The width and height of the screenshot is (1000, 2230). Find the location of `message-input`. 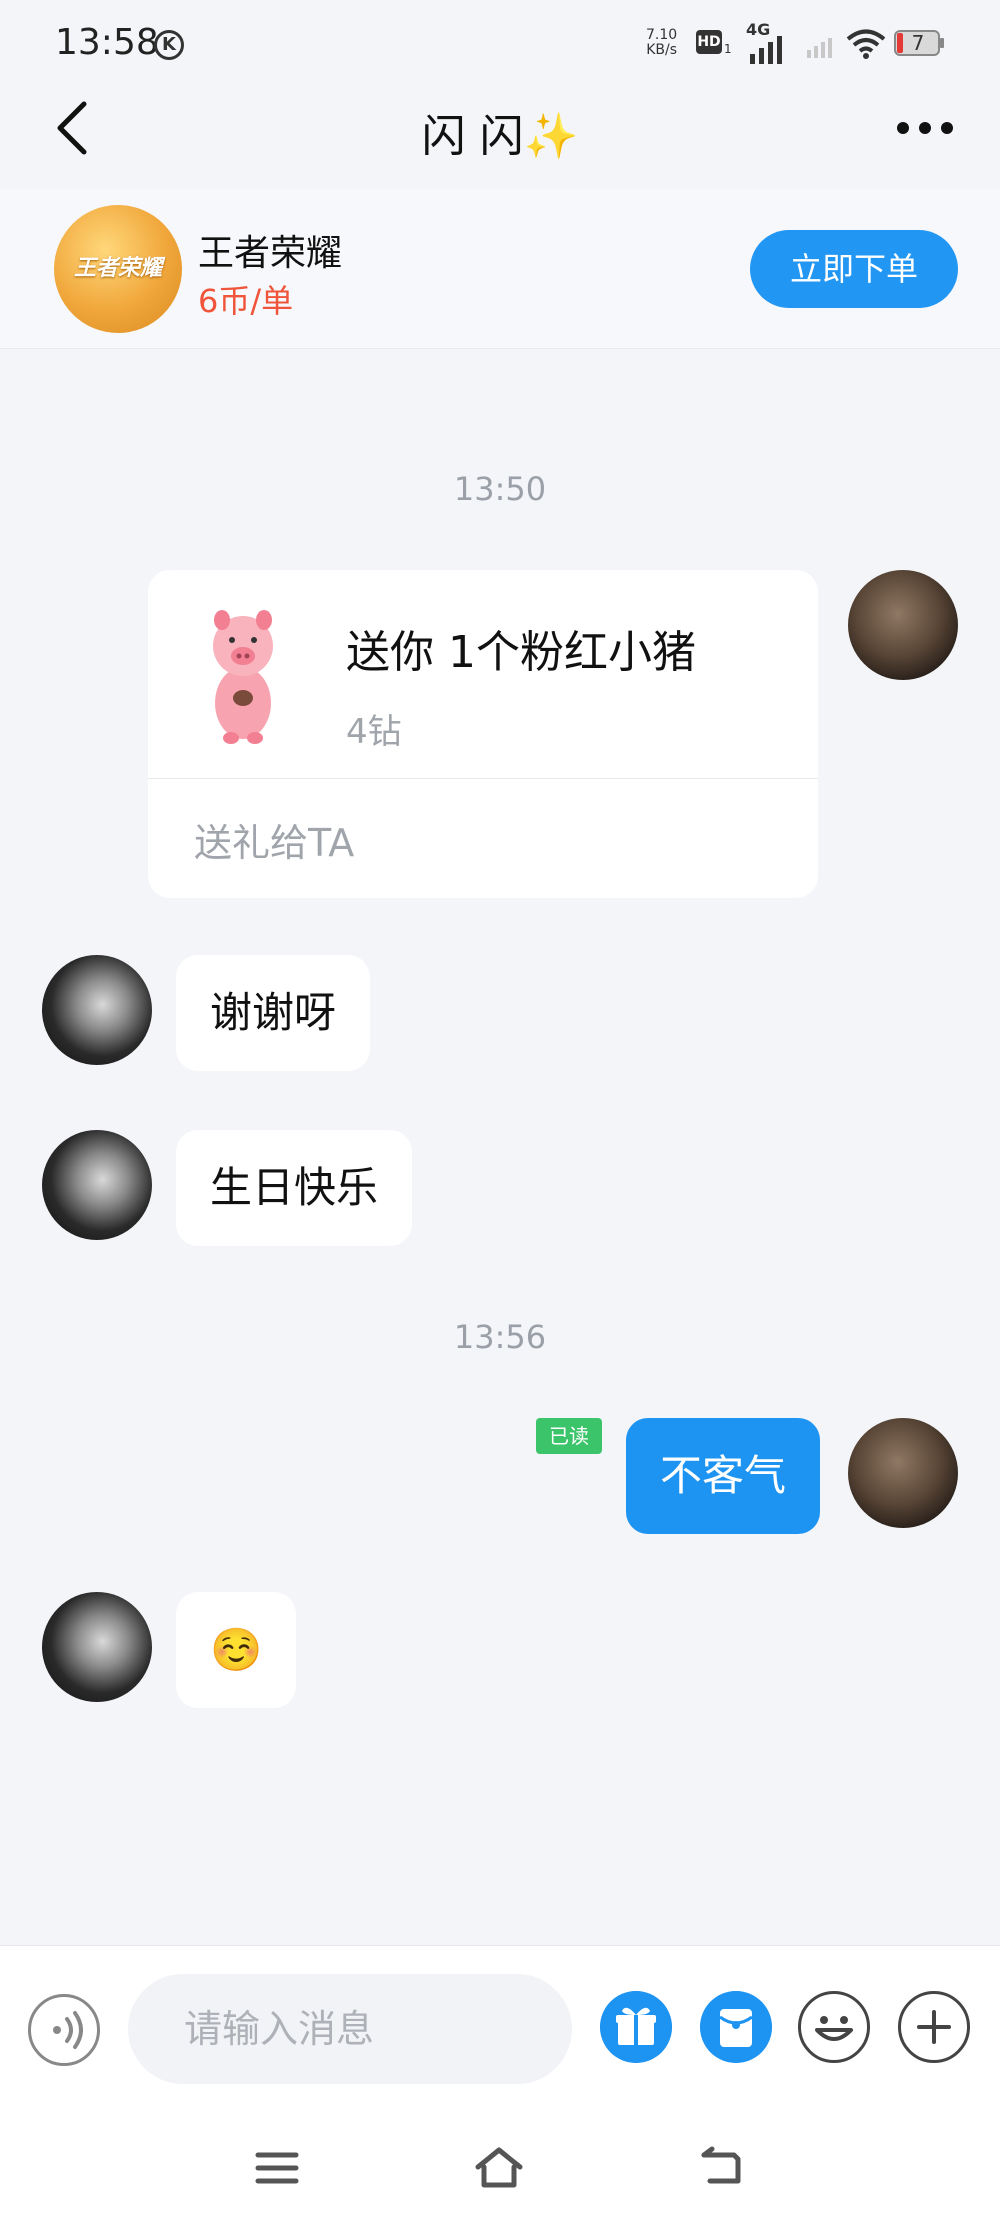

message-input is located at coordinates (350, 2029).